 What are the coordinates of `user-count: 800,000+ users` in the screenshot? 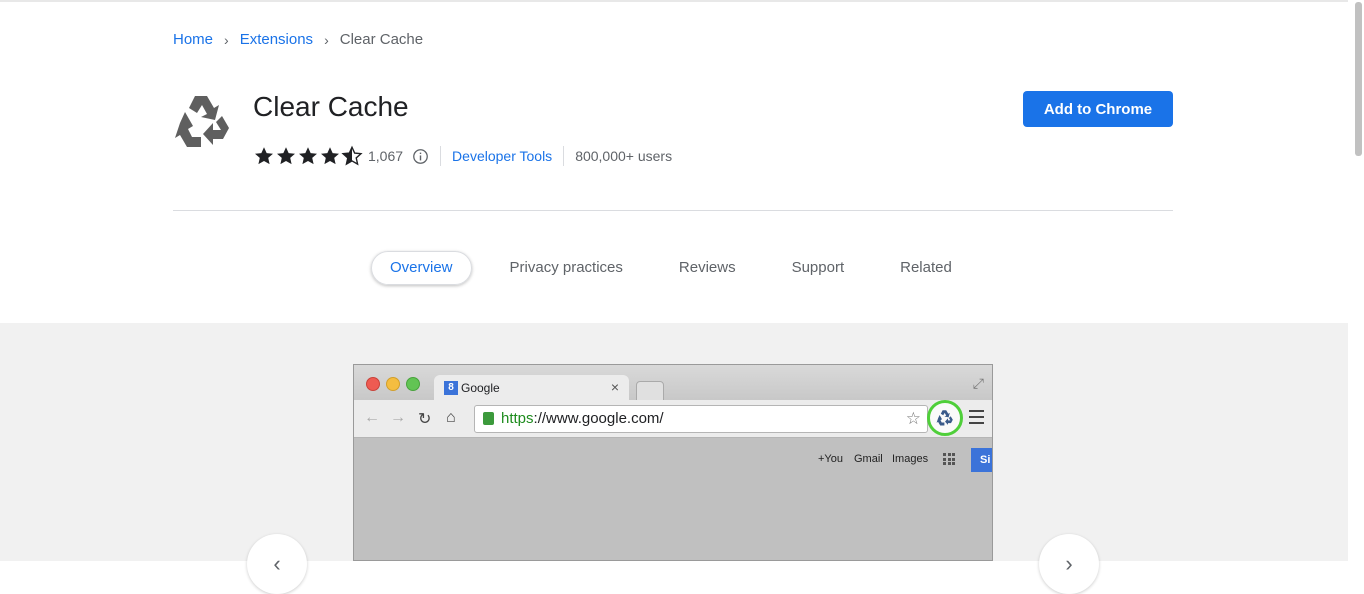 It's located at (624, 156).